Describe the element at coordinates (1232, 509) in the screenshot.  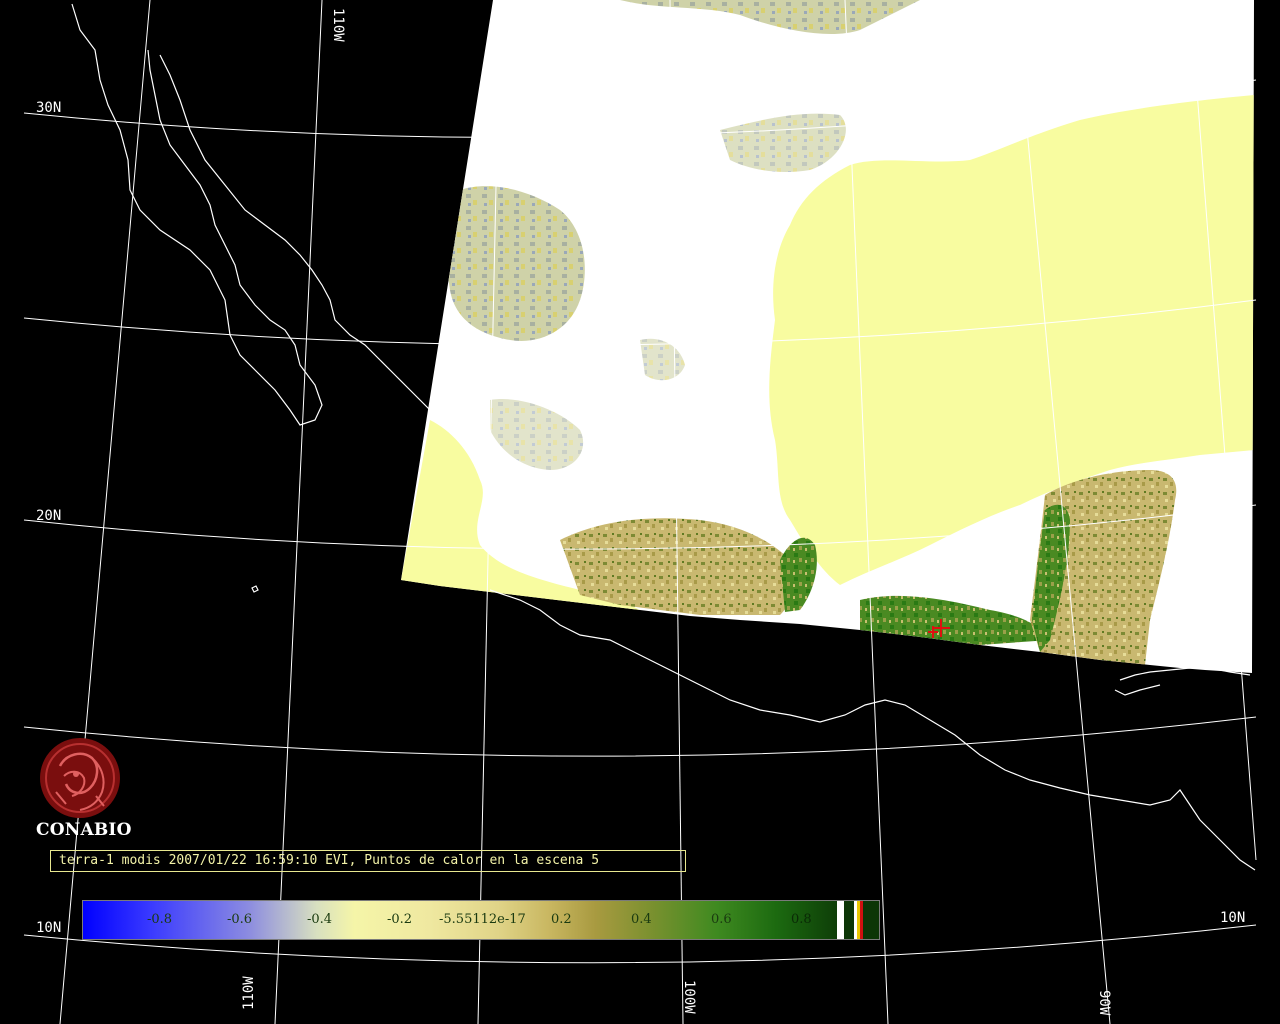
I see `label-20n-right: 20N` at that location.